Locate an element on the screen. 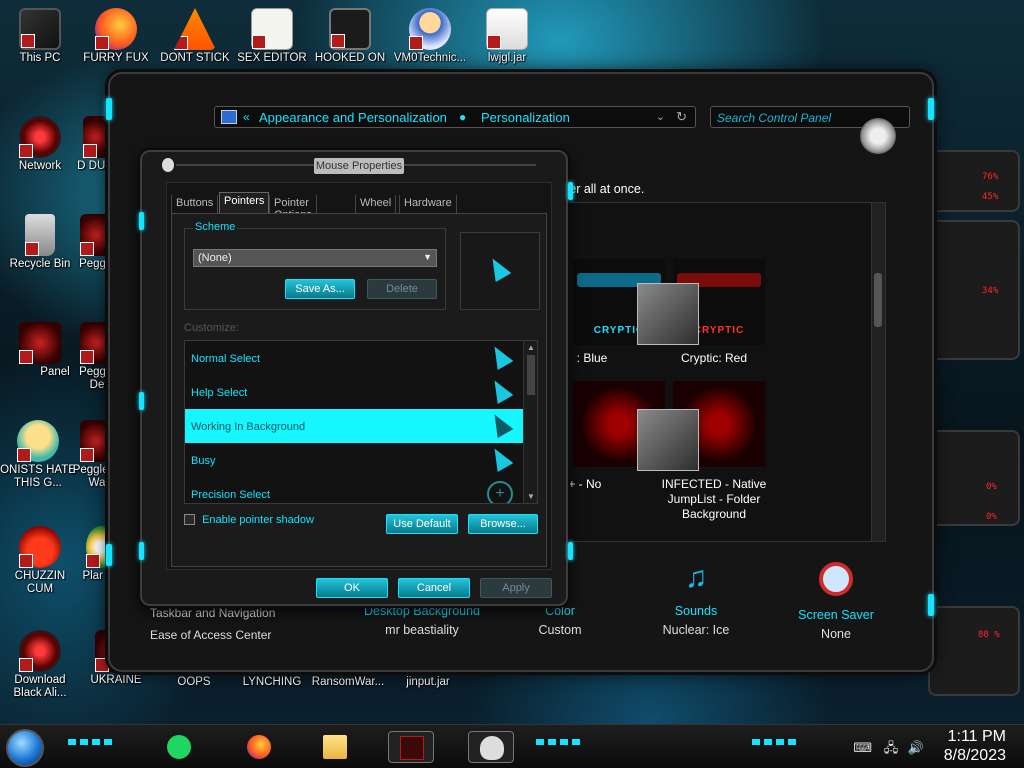 This screenshot has height=768, width=1024. pointer-row-normal-select: Normal Select is located at coordinates (354, 358).